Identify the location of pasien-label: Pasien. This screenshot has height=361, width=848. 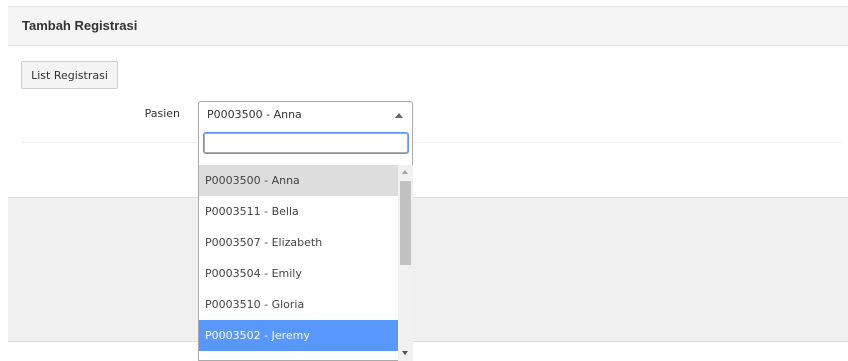
(162, 113).